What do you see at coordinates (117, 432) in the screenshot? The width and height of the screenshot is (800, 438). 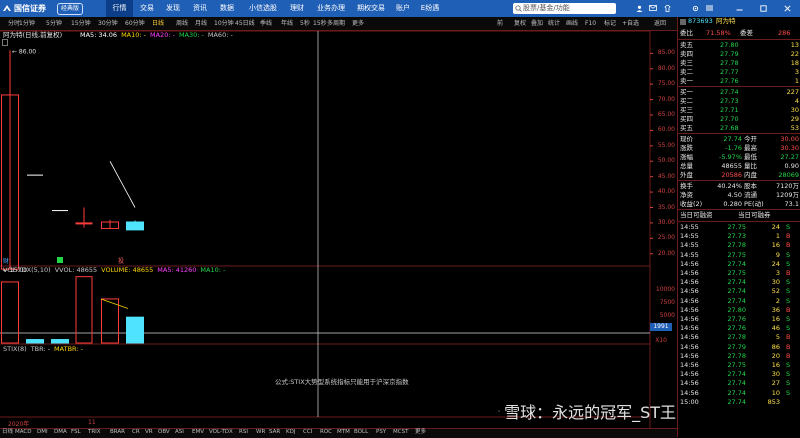 I see `indicator-tab-6: BRAR` at bounding box center [117, 432].